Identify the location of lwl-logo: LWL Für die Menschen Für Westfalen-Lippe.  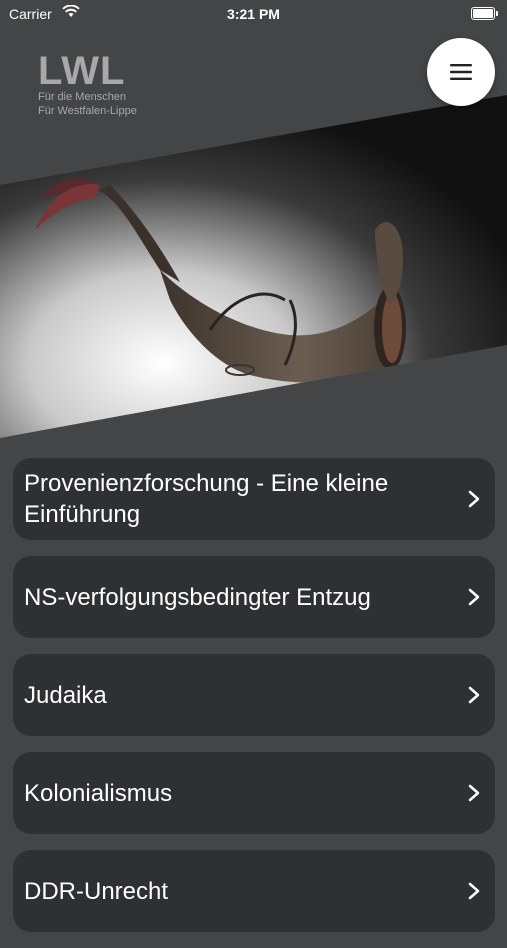
(87, 83).